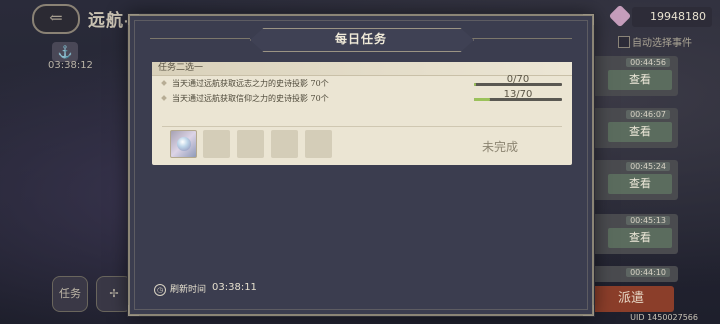  What do you see at coordinates (65, 52) in the screenshot?
I see `ship-icon: ⚓` at bounding box center [65, 52].